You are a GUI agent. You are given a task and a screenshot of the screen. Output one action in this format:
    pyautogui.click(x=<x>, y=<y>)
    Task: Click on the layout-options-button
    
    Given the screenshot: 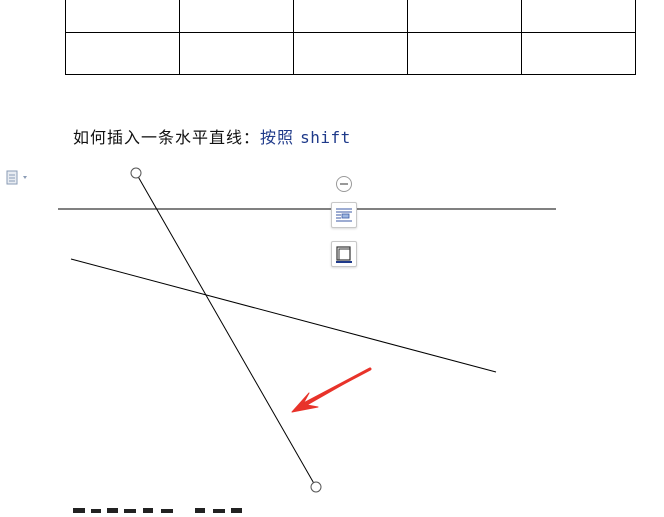 What is the action you would take?
    pyautogui.click(x=344, y=215)
    